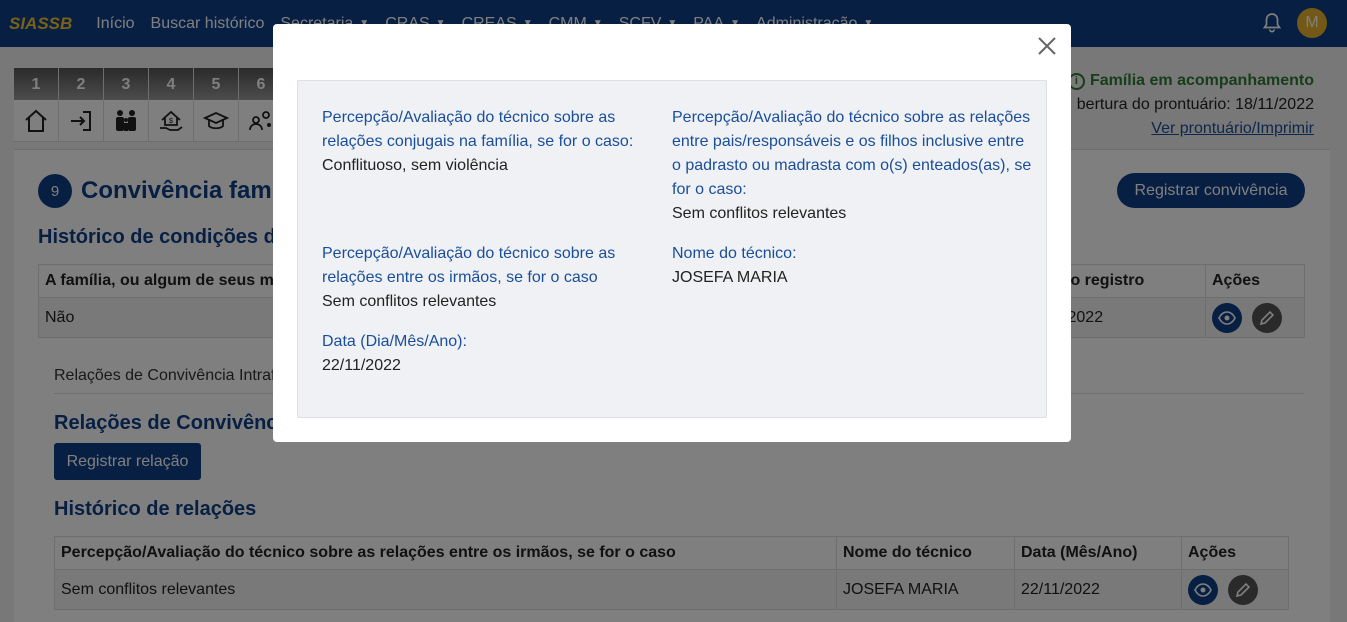  I want to click on field-label: Nome do técnico:, so click(734, 253).